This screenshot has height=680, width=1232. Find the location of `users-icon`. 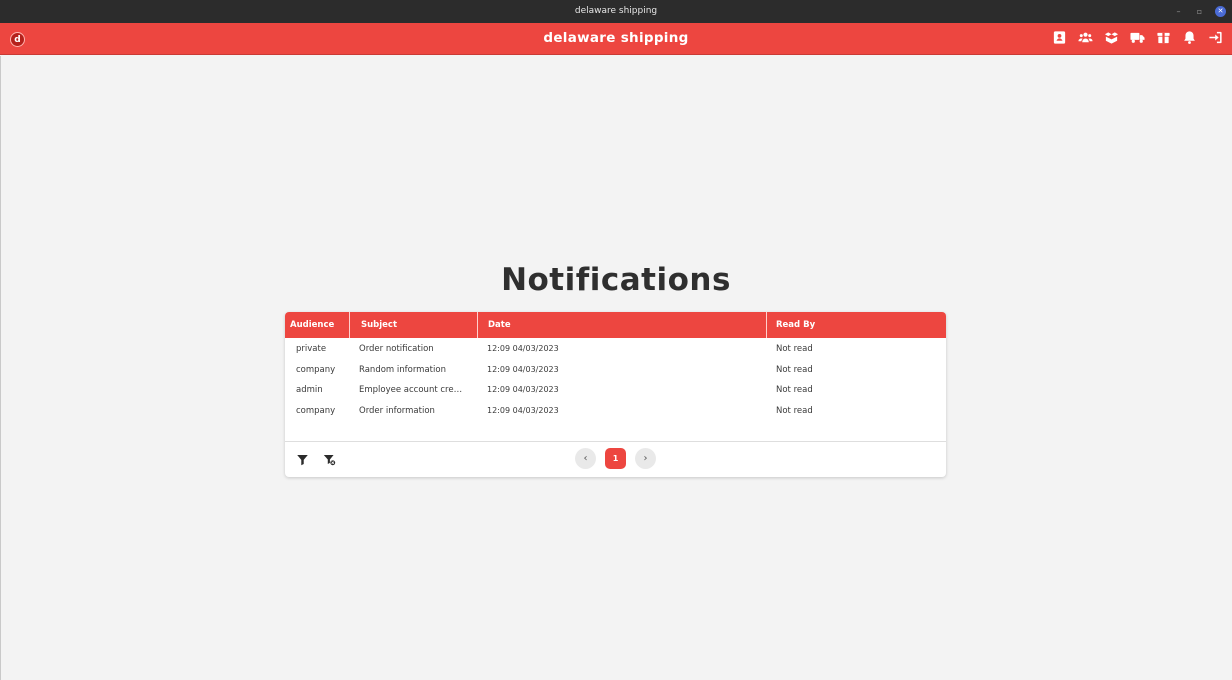

users-icon is located at coordinates (1085, 37).